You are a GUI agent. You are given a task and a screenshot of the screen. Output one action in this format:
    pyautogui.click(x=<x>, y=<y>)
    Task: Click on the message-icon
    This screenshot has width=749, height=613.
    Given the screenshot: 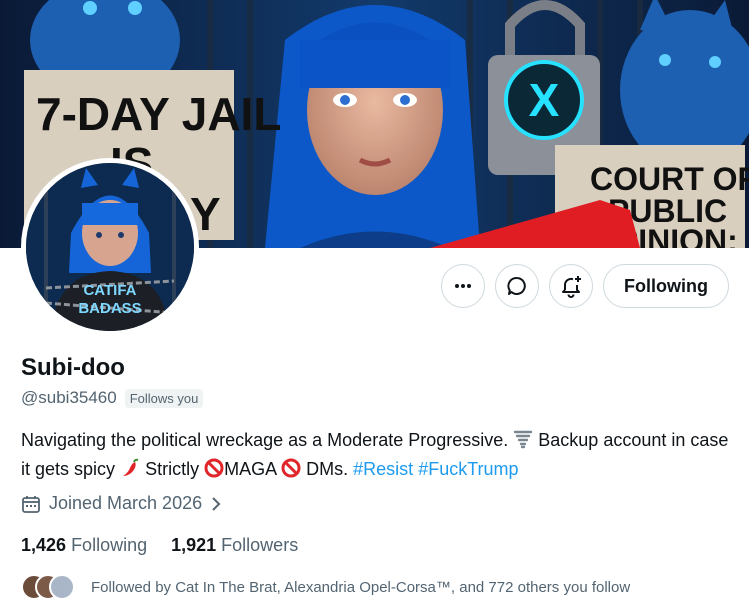 What is the action you would take?
    pyautogui.click(x=516, y=286)
    